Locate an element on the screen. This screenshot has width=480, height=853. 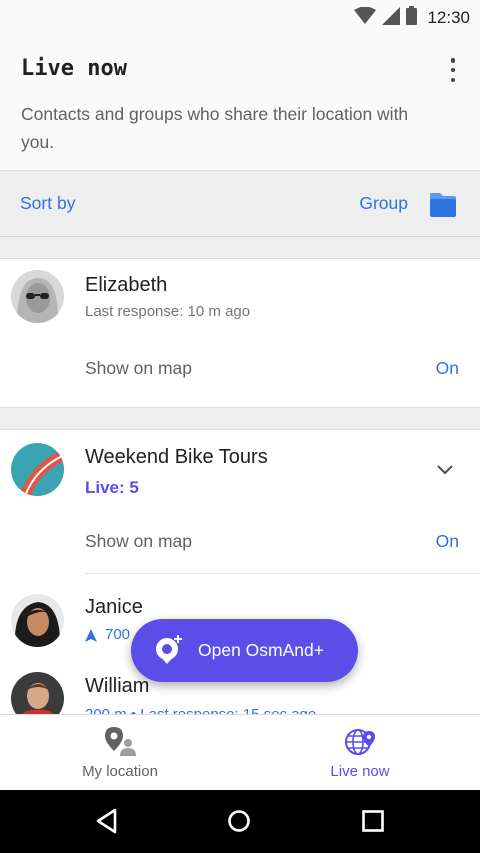
nav-my-location: My location is located at coordinates (120, 753).